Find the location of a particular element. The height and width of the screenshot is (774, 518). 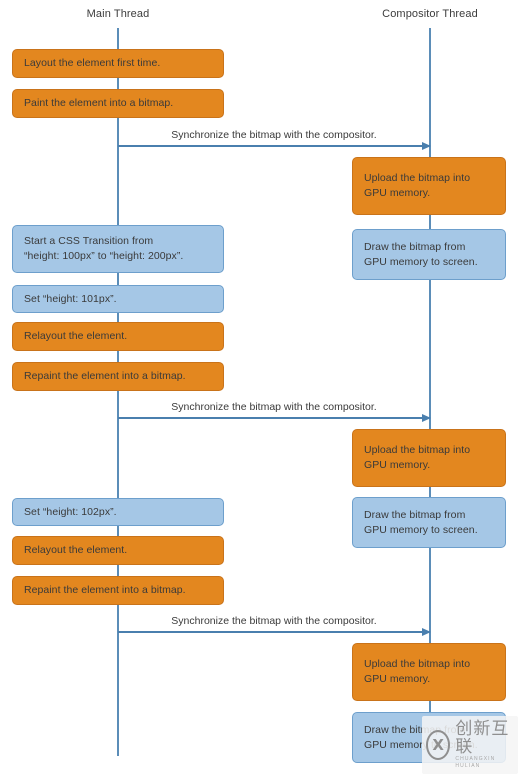

activation-label: Set “height: 101px”. is located at coordinates (70, 298).